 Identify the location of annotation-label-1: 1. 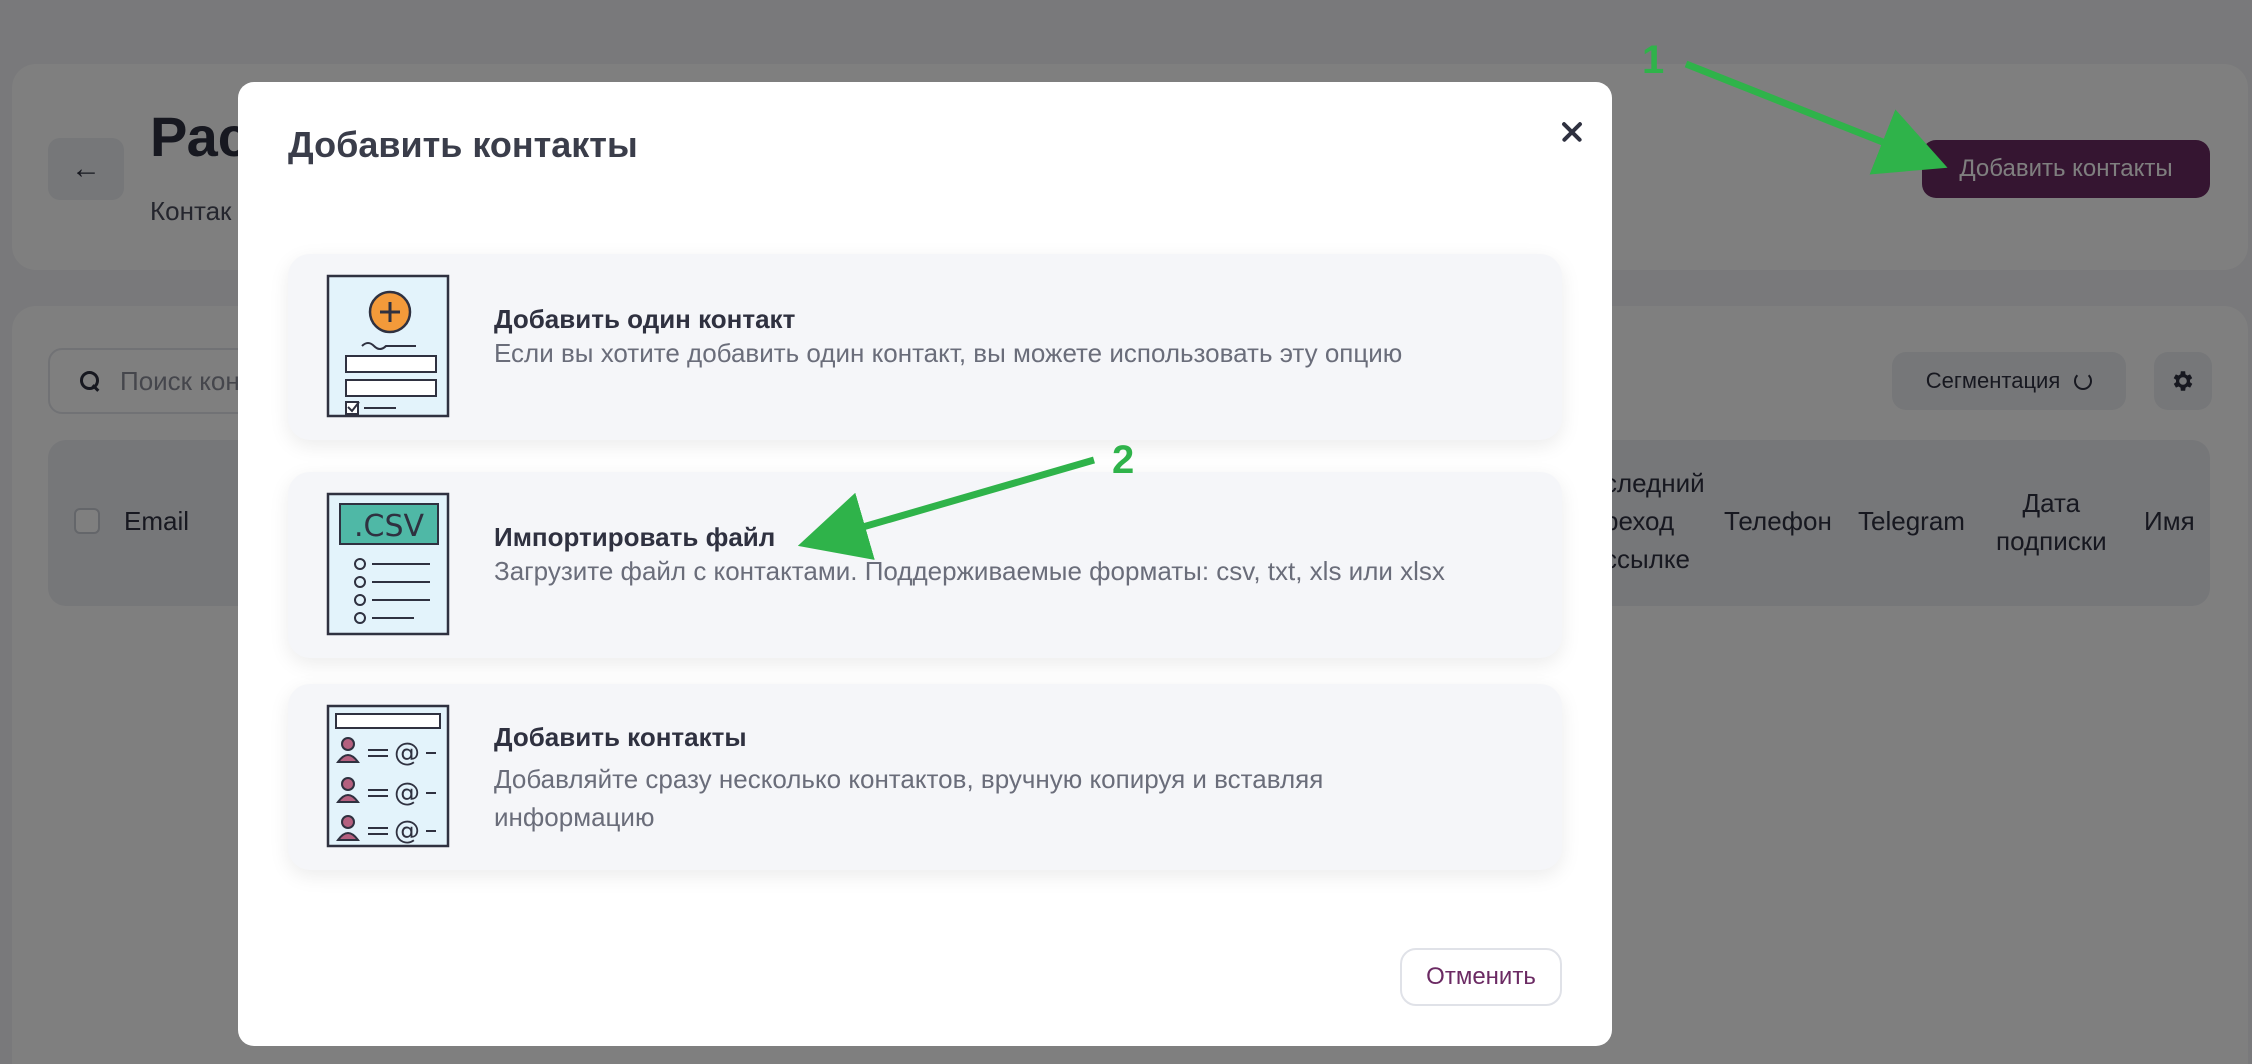
(1653, 60).